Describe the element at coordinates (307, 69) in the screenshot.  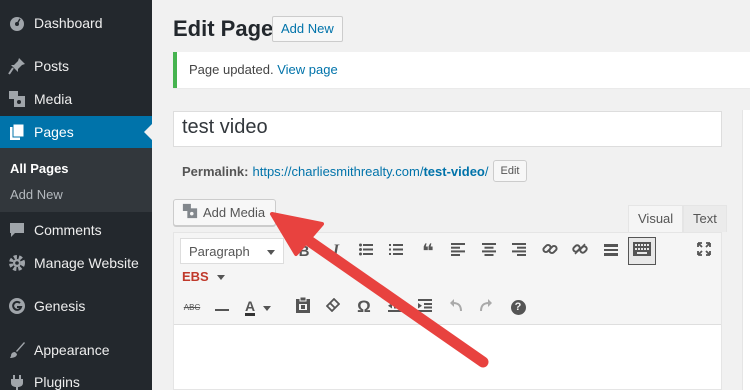
I see `view-page-link: View page` at that location.